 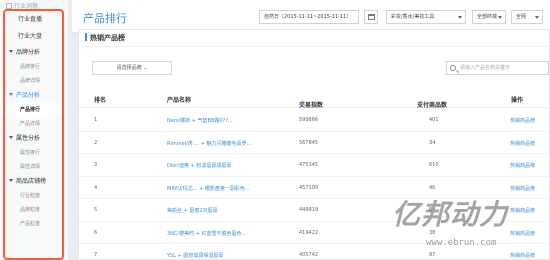 What do you see at coordinates (192, 210) in the screenshot?
I see `cell-product-link: 美颜丝 + 唇蜜2次唇膏` at bounding box center [192, 210].